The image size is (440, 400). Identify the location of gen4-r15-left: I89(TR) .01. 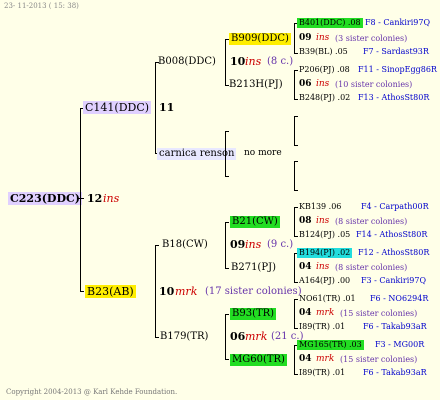
(322, 327).